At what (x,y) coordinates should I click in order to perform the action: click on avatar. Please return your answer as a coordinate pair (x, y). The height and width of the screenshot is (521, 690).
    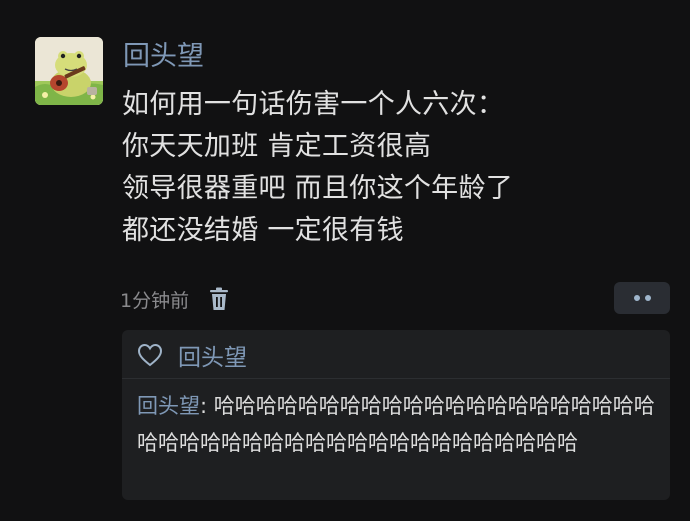
    Looking at the image, I should click on (69, 71).